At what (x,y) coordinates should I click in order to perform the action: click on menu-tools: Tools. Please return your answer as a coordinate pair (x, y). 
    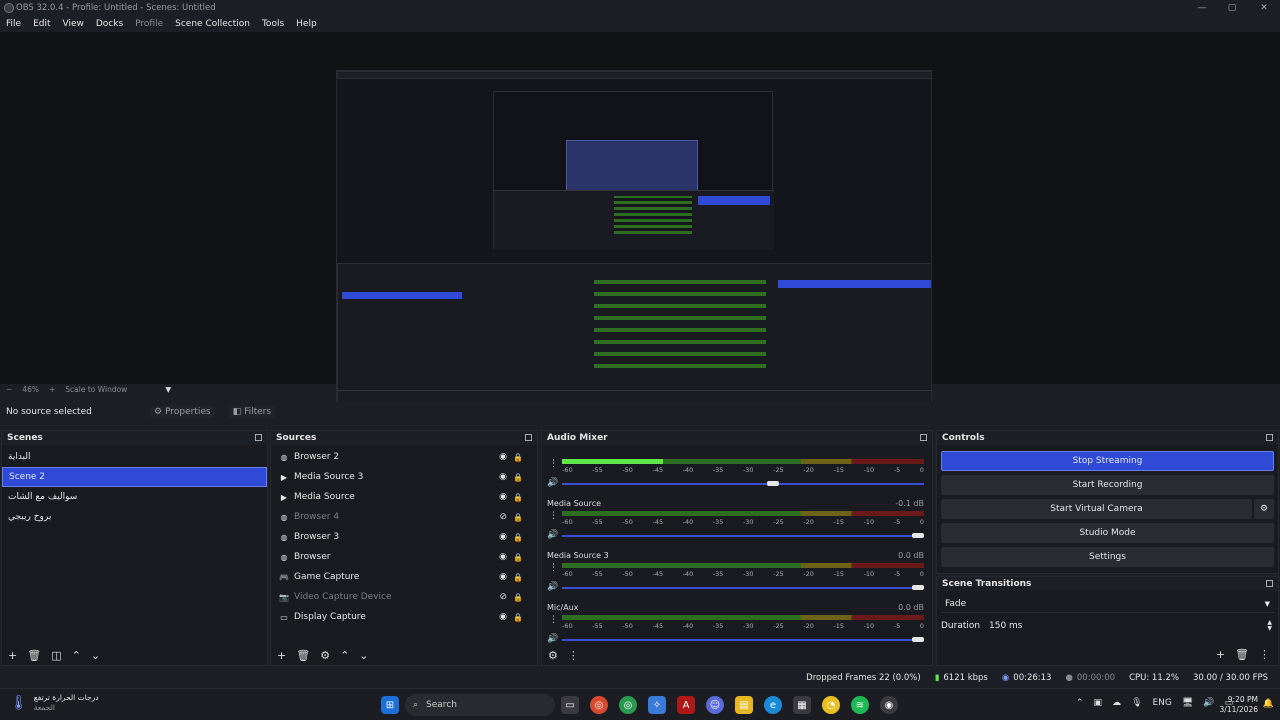
    Looking at the image, I should click on (273, 24).